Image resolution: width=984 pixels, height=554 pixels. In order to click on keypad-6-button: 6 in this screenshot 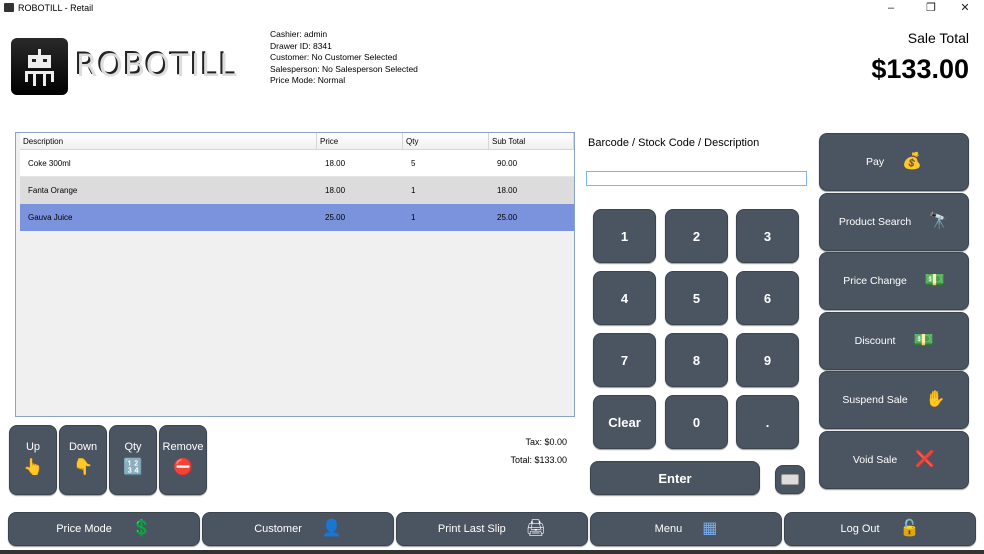, I will do `click(767, 298)`.